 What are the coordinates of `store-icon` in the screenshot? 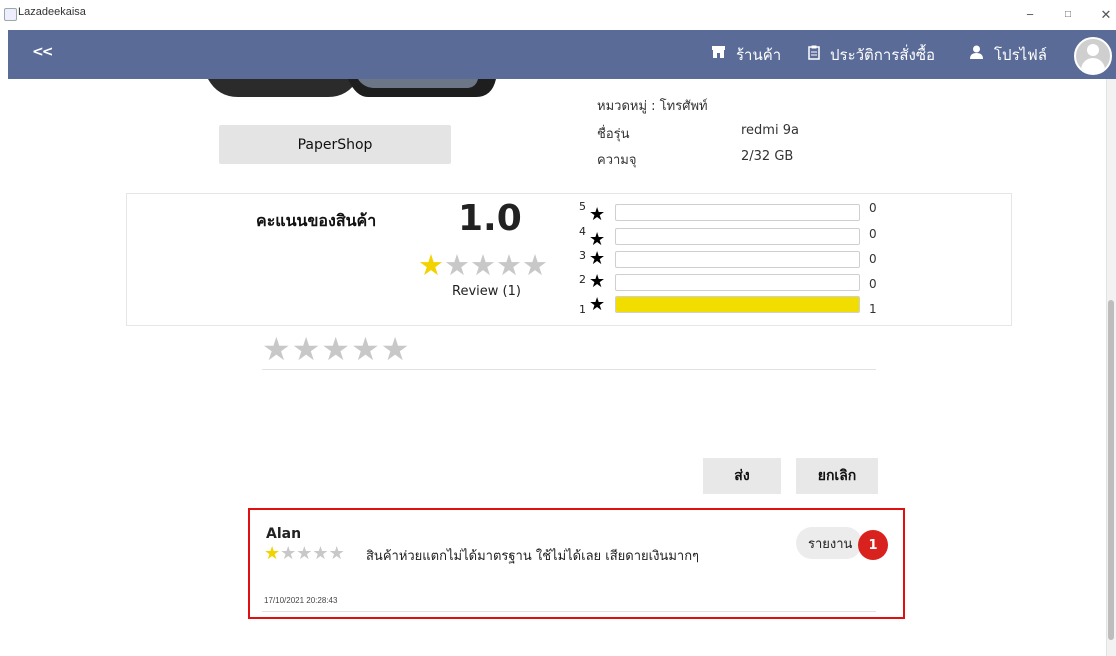 It's located at (718, 54).